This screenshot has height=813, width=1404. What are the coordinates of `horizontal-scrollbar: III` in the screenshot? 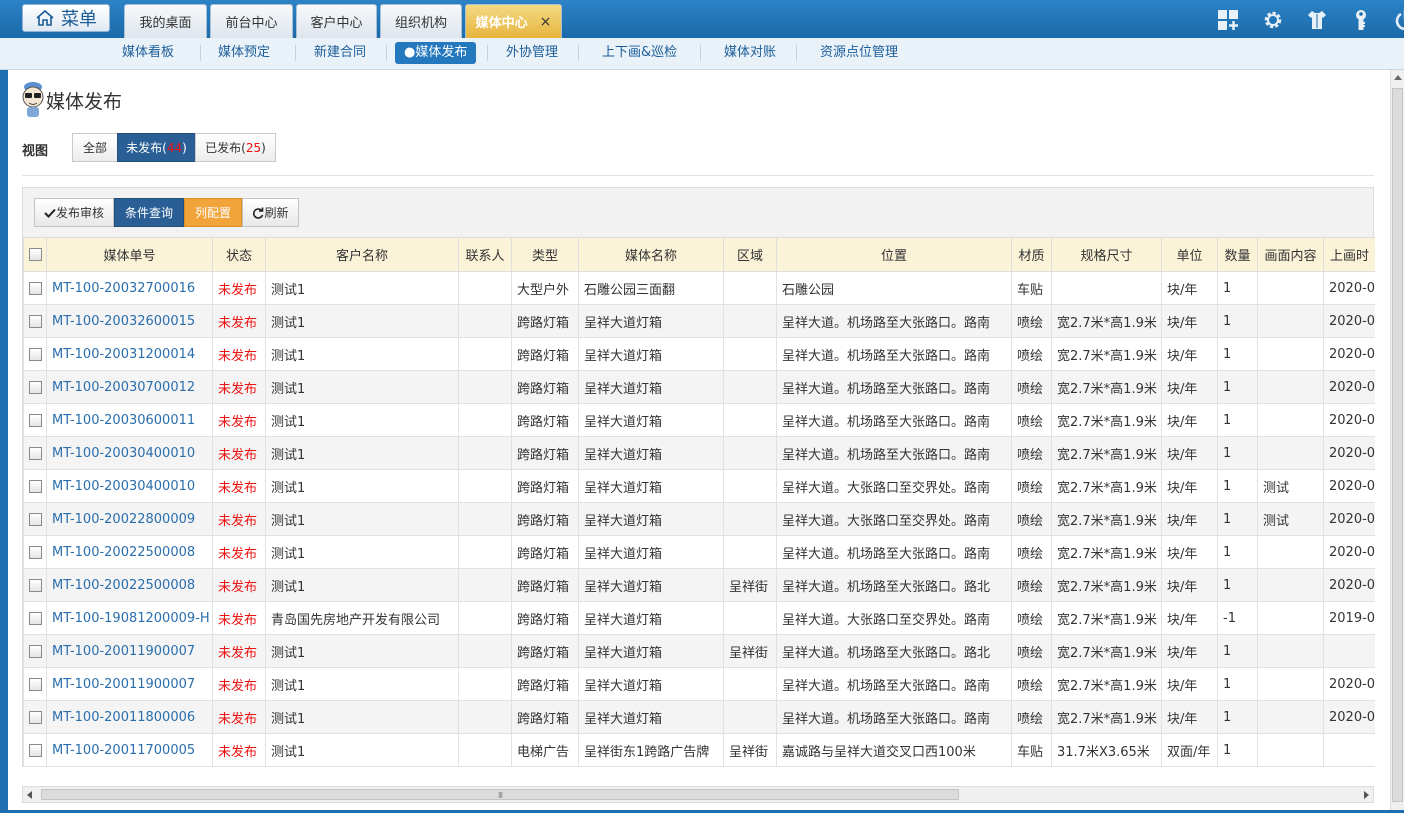 It's located at (698, 794).